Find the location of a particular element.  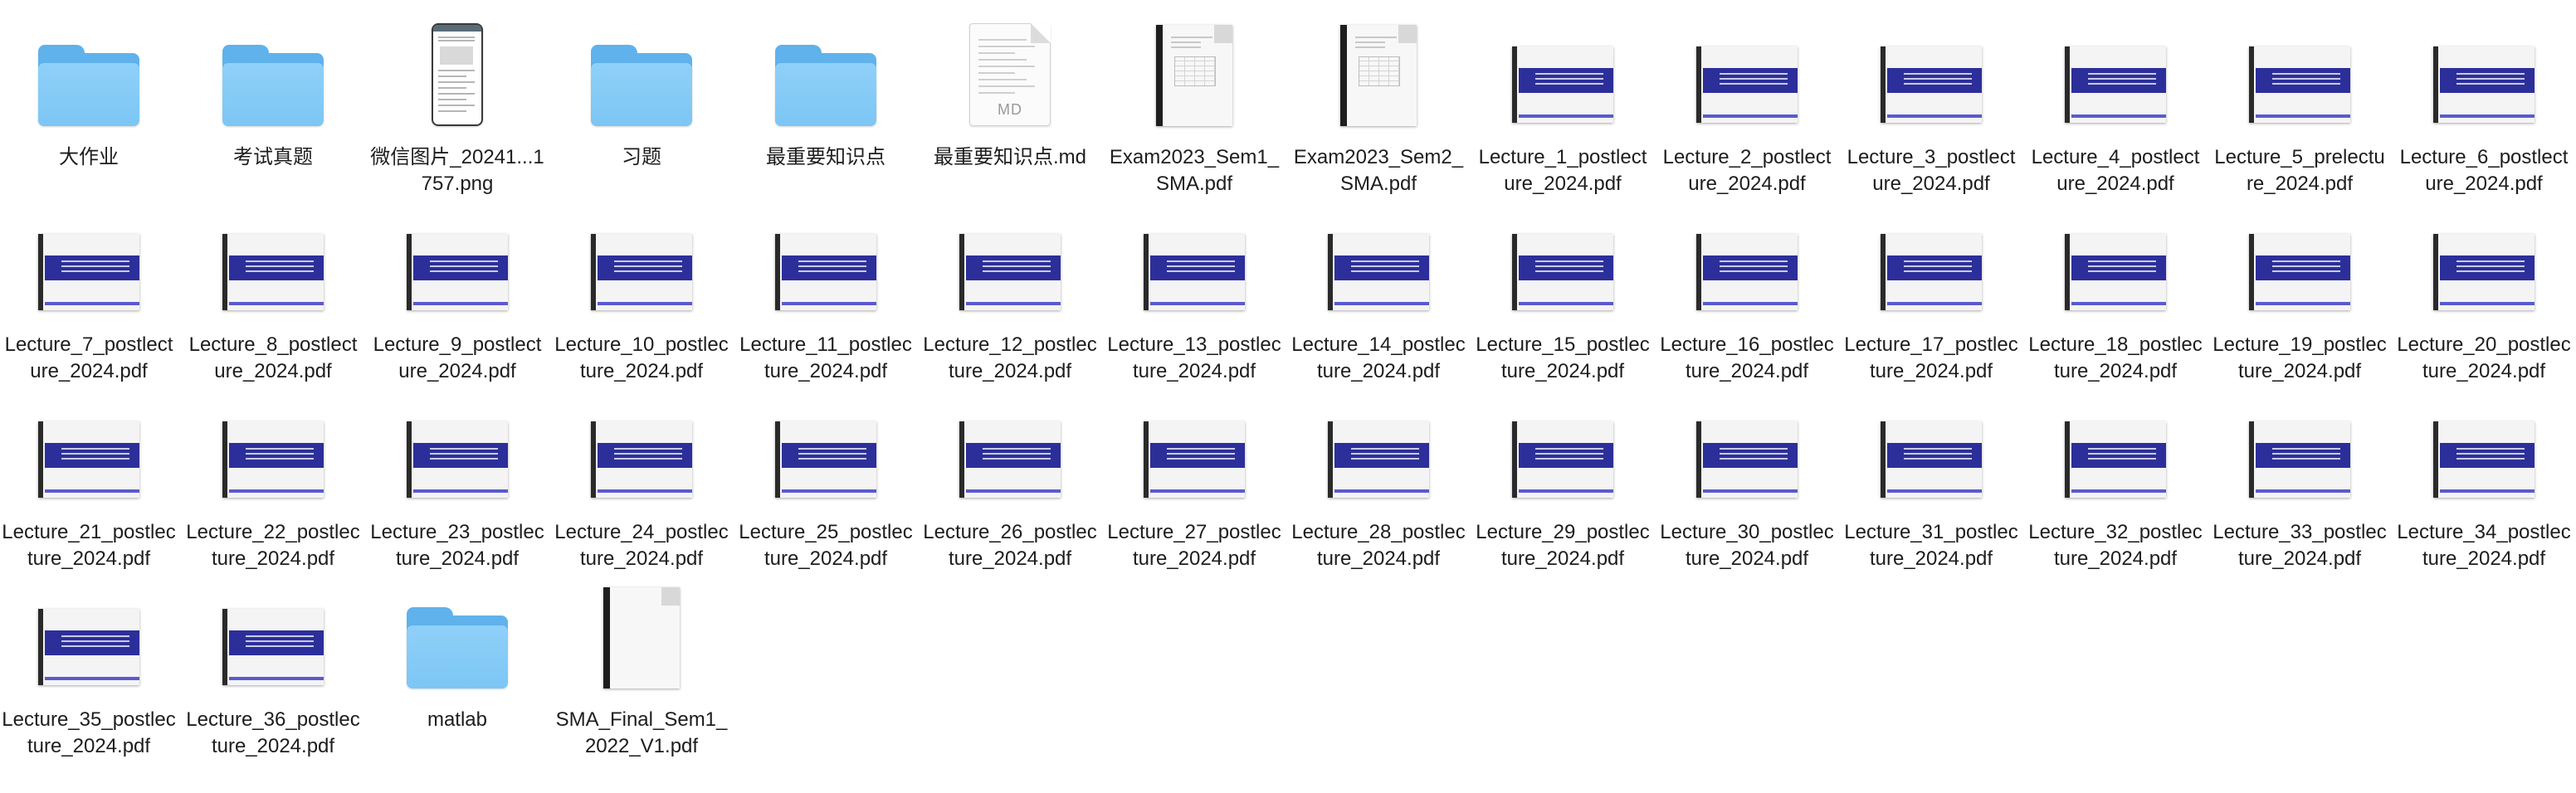

file-item: 习题 is located at coordinates (642, 112).